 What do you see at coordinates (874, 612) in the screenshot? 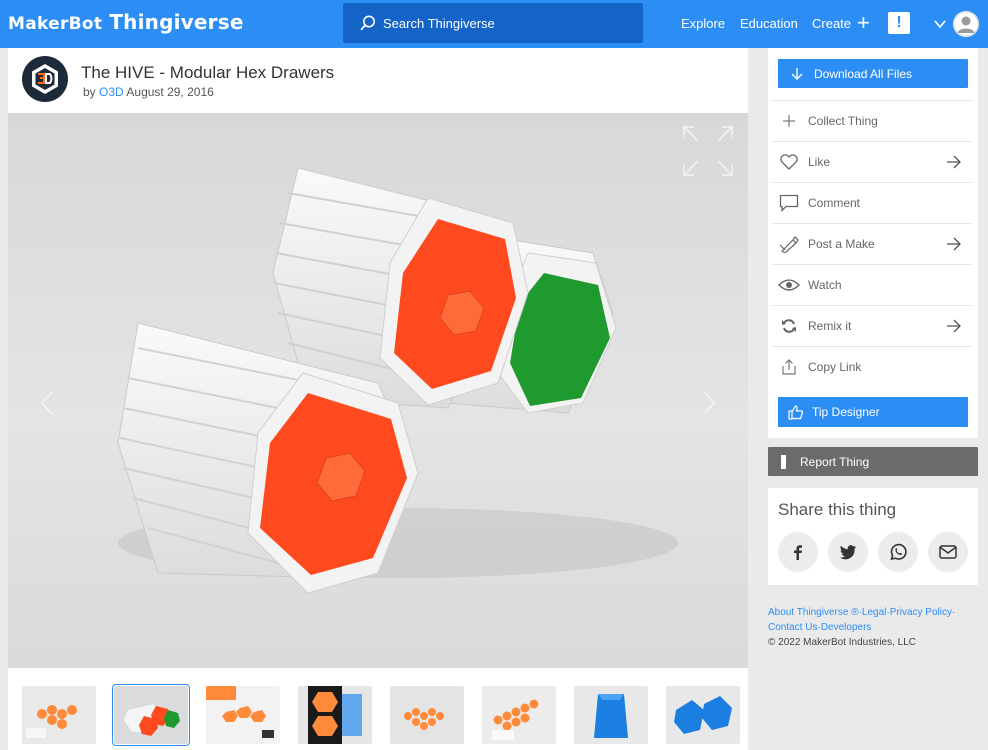
I see `legal-link: Legal` at bounding box center [874, 612].